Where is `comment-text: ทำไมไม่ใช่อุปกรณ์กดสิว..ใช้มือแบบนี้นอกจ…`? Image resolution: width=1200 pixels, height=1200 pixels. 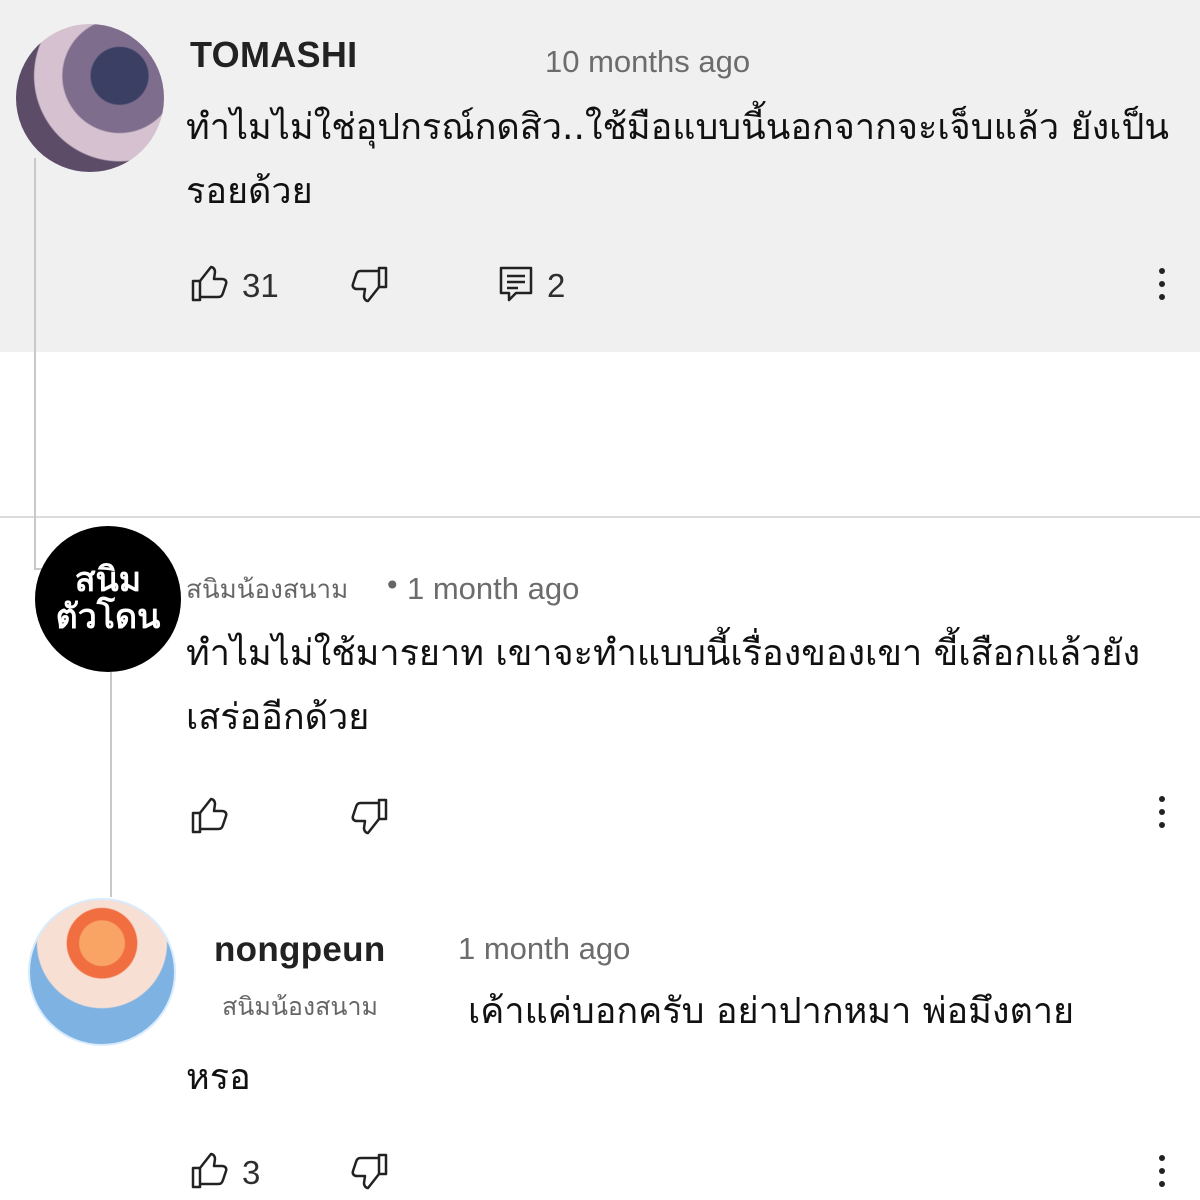 comment-text: ทำไมไม่ใช่อุปกรณ์กดสิว..ใช้มือแบบนี้นอกจ… is located at coordinates (677, 159).